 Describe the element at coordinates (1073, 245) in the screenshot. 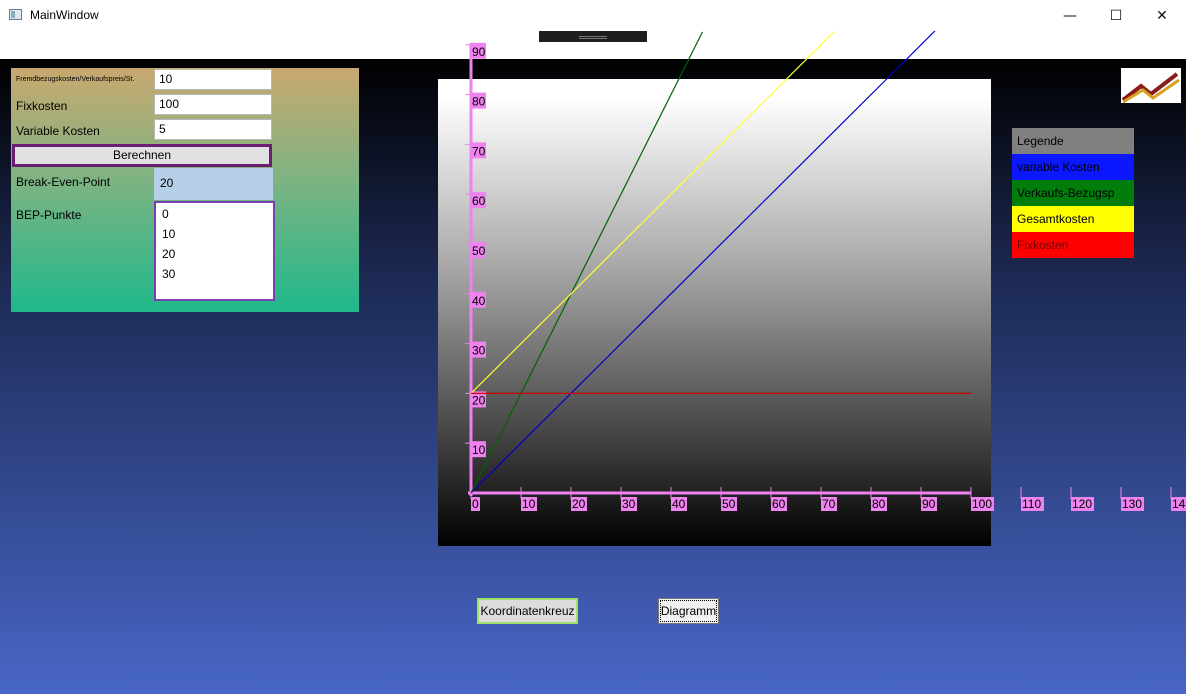

I see `legend-item-fixkosten: Fixkosten` at that location.